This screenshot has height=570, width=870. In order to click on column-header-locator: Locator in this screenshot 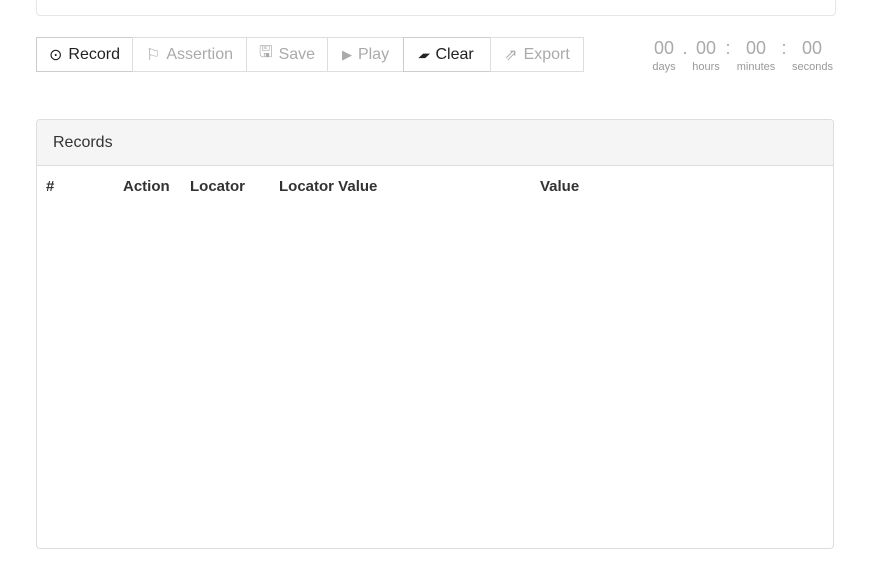, I will do `click(218, 186)`.